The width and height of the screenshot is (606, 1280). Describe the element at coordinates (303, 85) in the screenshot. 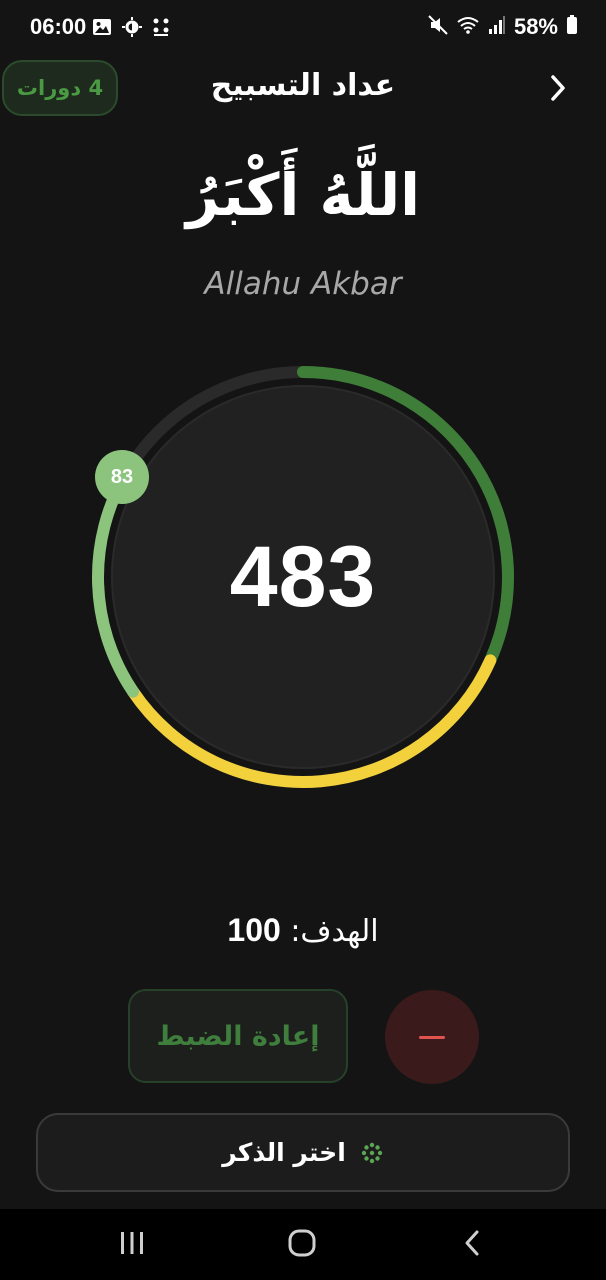

I see `page-title: عداد التسبيح` at that location.